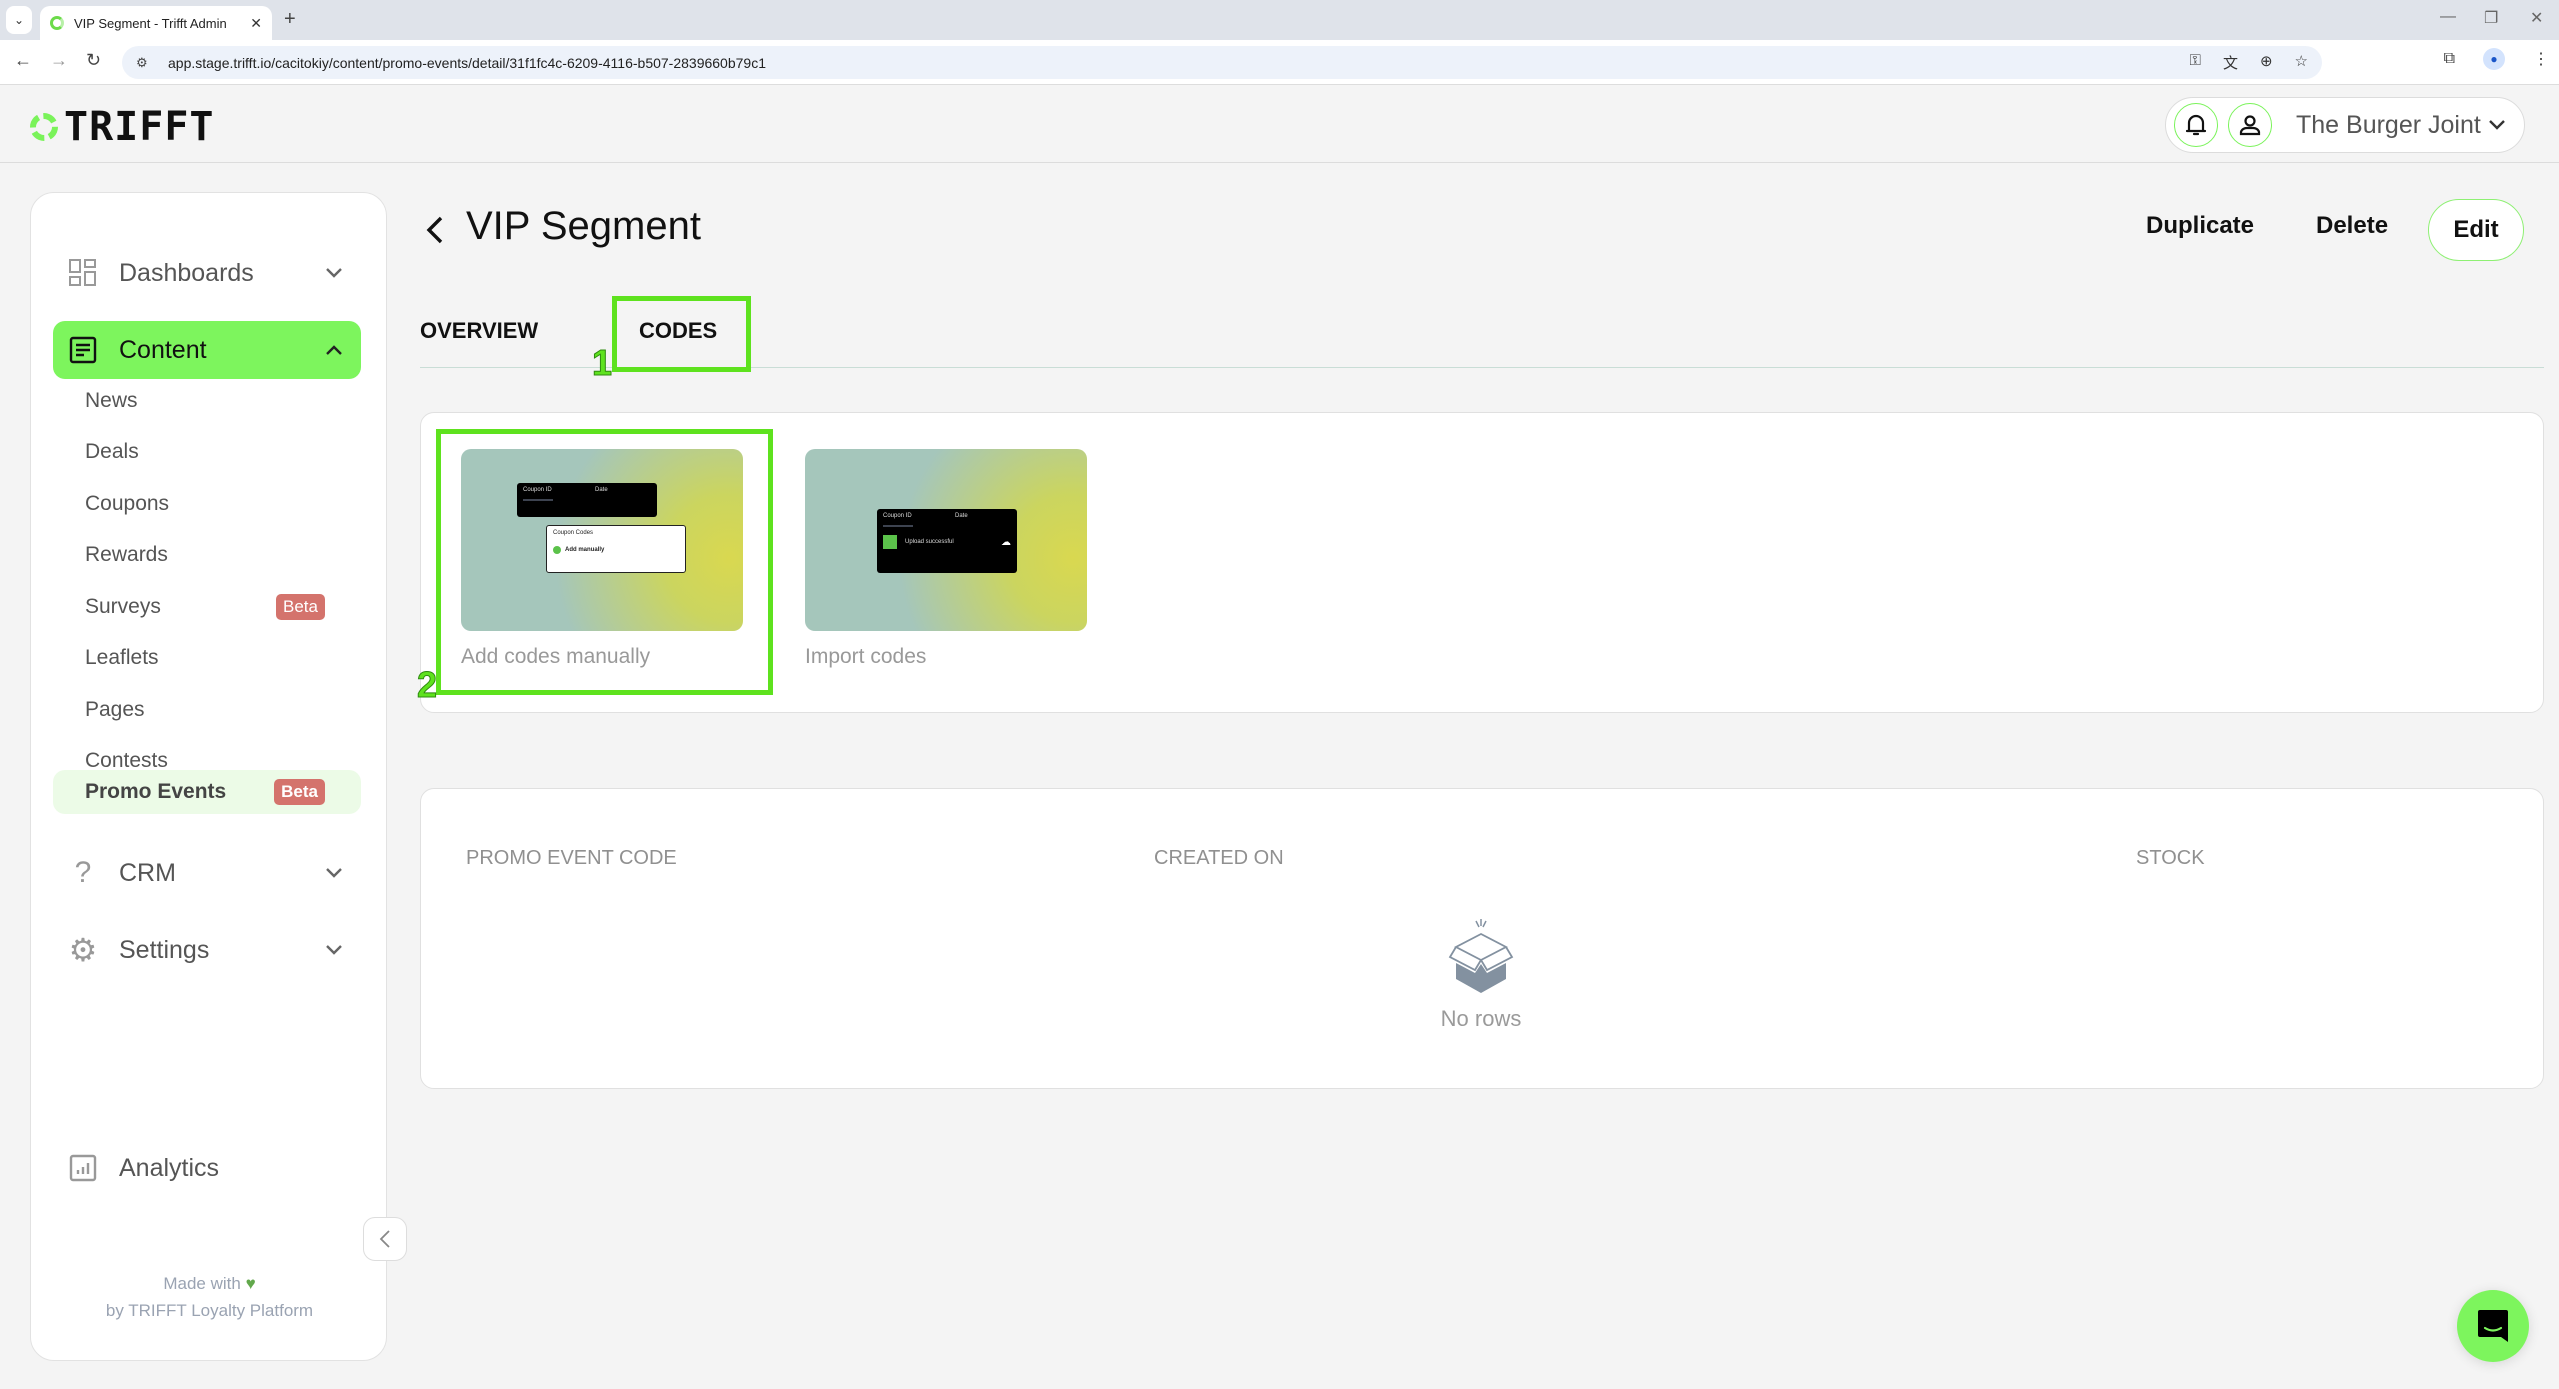  I want to click on sidebar-subitem-label: News, so click(111, 400).